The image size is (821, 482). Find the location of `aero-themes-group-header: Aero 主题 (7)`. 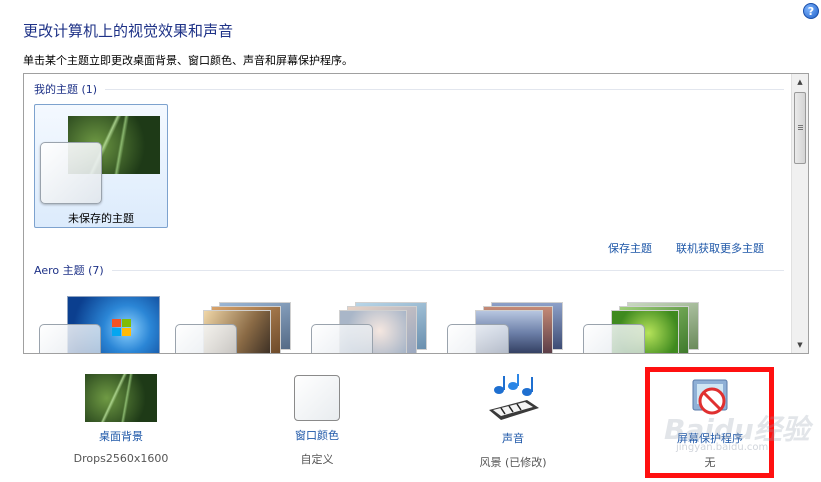

aero-themes-group-header: Aero 主题 (7) is located at coordinates (409, 270).